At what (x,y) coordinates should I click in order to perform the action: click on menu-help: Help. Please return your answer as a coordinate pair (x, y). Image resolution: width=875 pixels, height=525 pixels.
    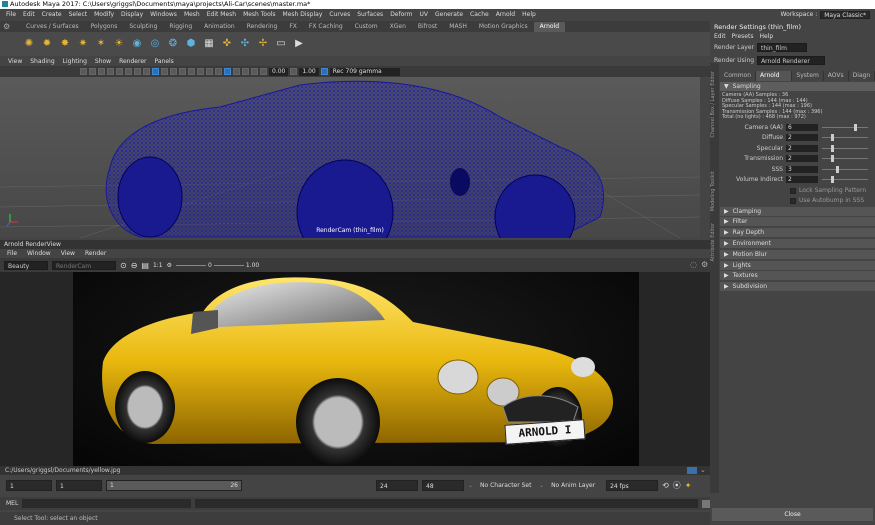
    Looking at the image, I should click on (529, 14).